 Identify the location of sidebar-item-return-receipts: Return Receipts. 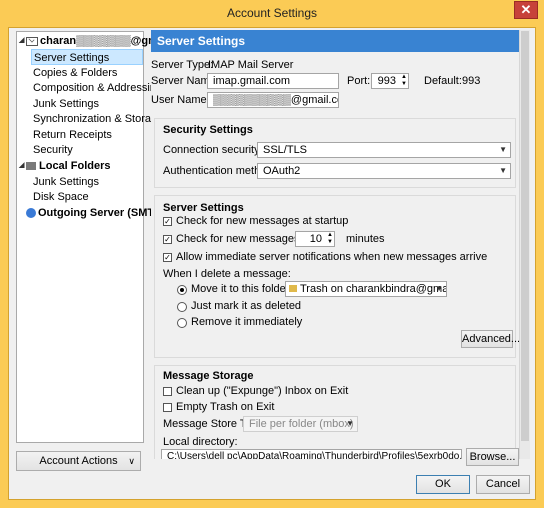
(72, 135).